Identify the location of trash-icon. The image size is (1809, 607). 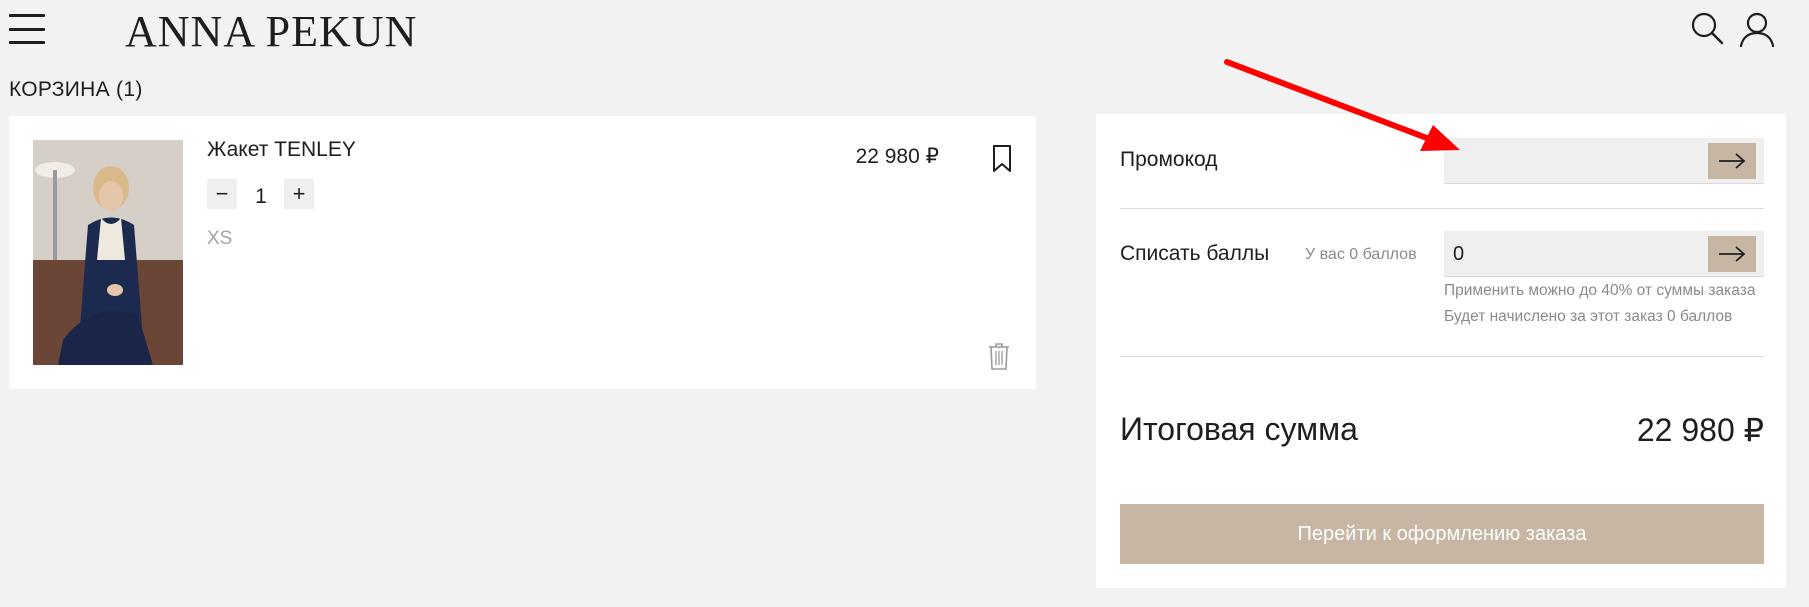
(999, 356).